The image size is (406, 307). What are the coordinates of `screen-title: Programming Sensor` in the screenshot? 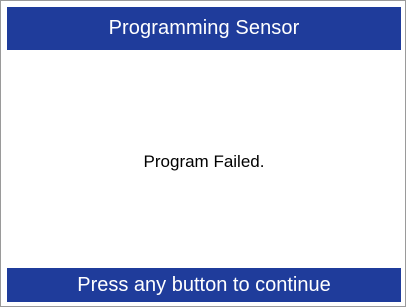 It's located at (204, 28).